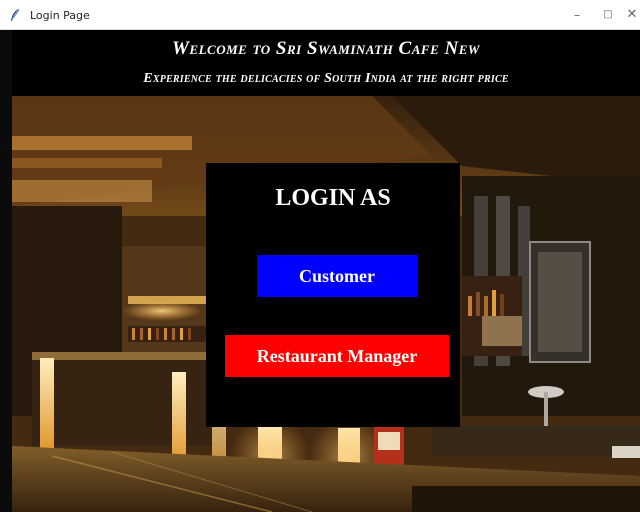  I want to click on title-bar: Login Page – □ ✕, so click(320, 15).